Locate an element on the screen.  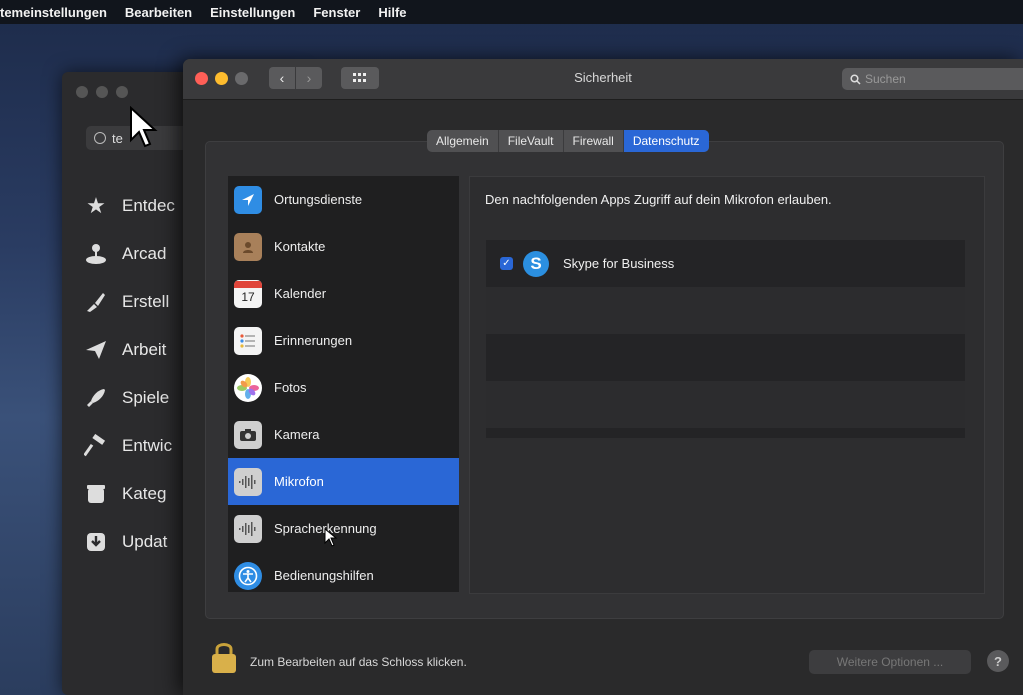
search-value: te is located at coordinates (117, 138).